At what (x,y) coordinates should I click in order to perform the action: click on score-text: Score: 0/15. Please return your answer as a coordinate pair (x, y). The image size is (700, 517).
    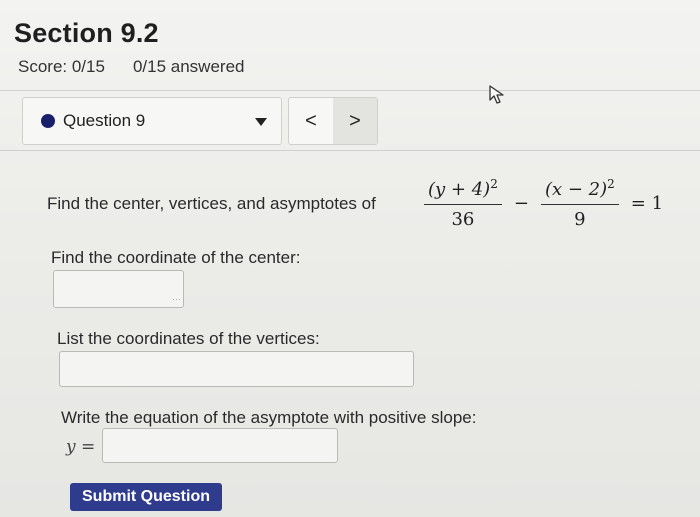
    Looking at the image, I should click on (61, 66).